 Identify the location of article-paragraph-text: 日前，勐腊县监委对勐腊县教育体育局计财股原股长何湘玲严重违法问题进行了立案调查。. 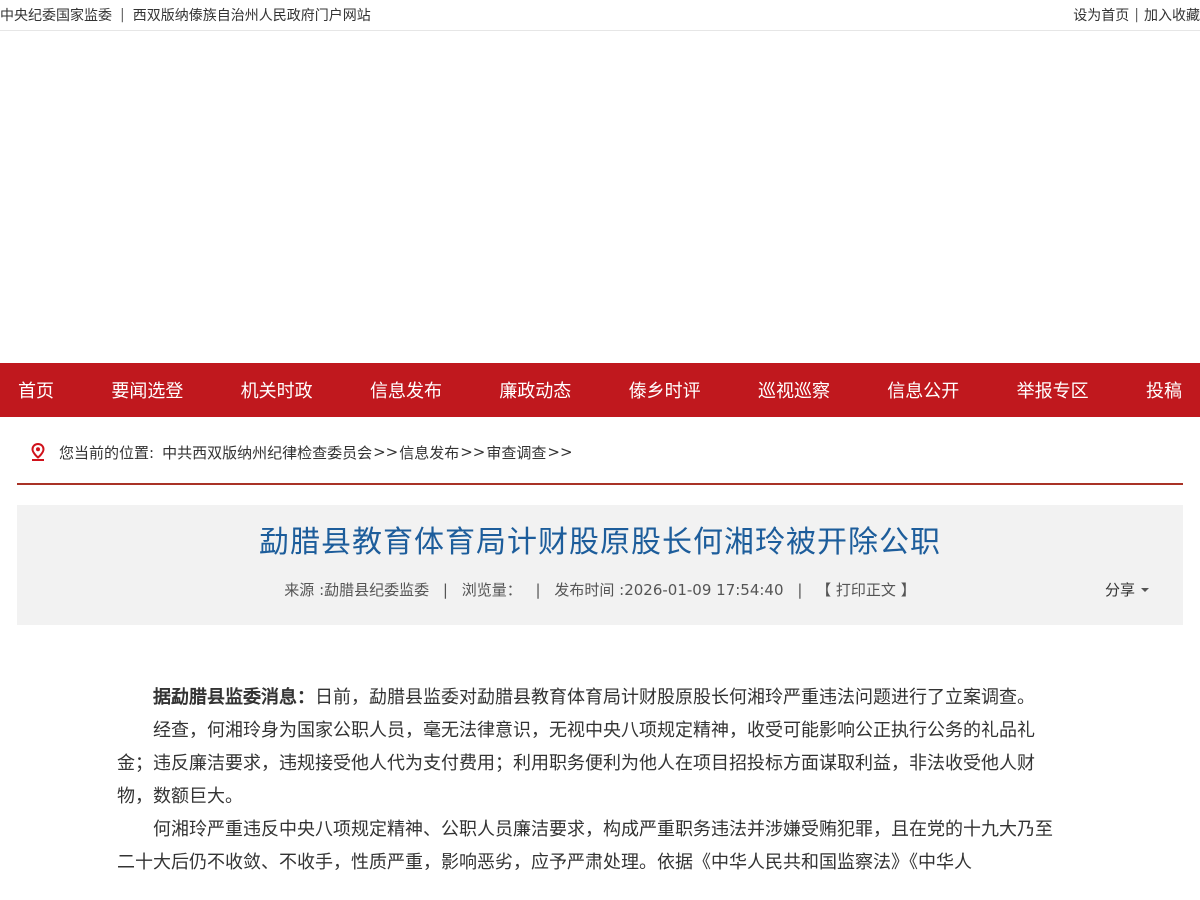
(675, 697).